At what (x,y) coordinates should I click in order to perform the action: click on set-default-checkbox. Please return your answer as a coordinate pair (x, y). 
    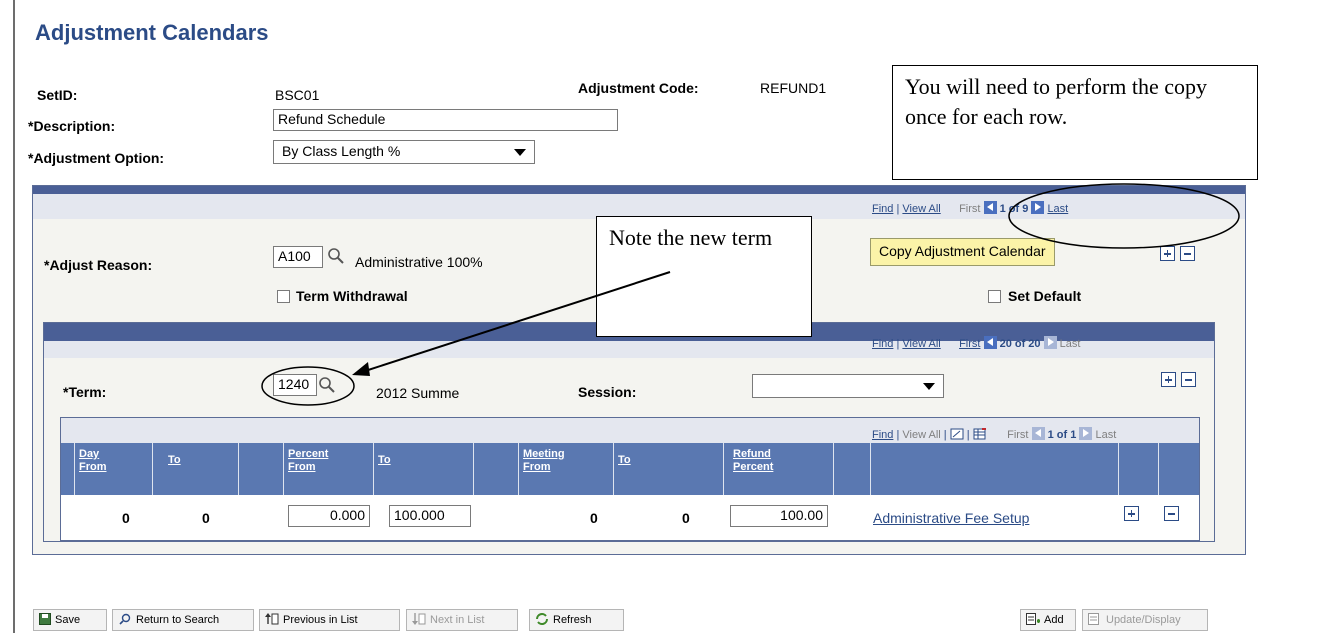
    Looking at the image, I should click on (994, 296).